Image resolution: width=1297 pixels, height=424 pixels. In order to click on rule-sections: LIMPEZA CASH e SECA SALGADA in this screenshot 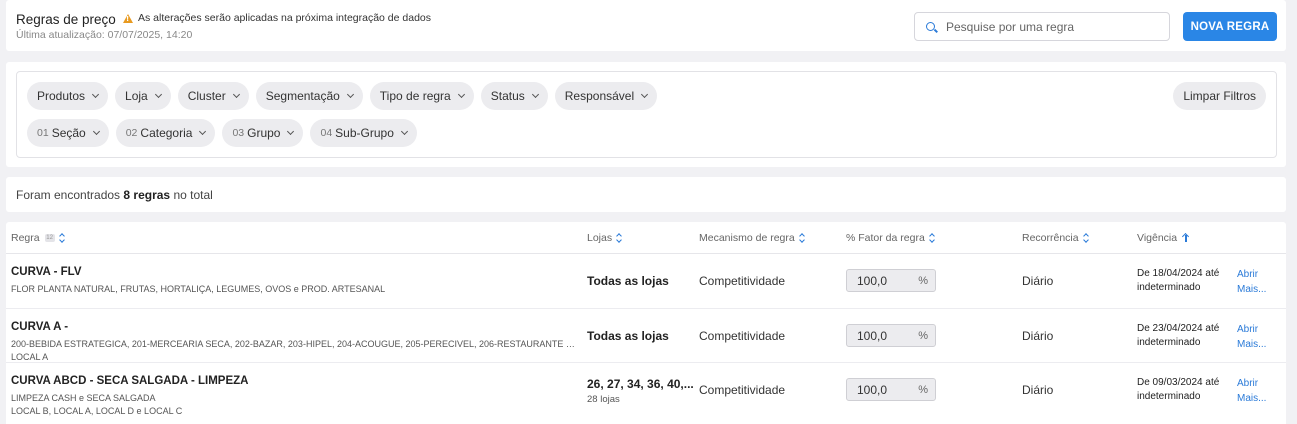, I will do `click(83, 398)`.